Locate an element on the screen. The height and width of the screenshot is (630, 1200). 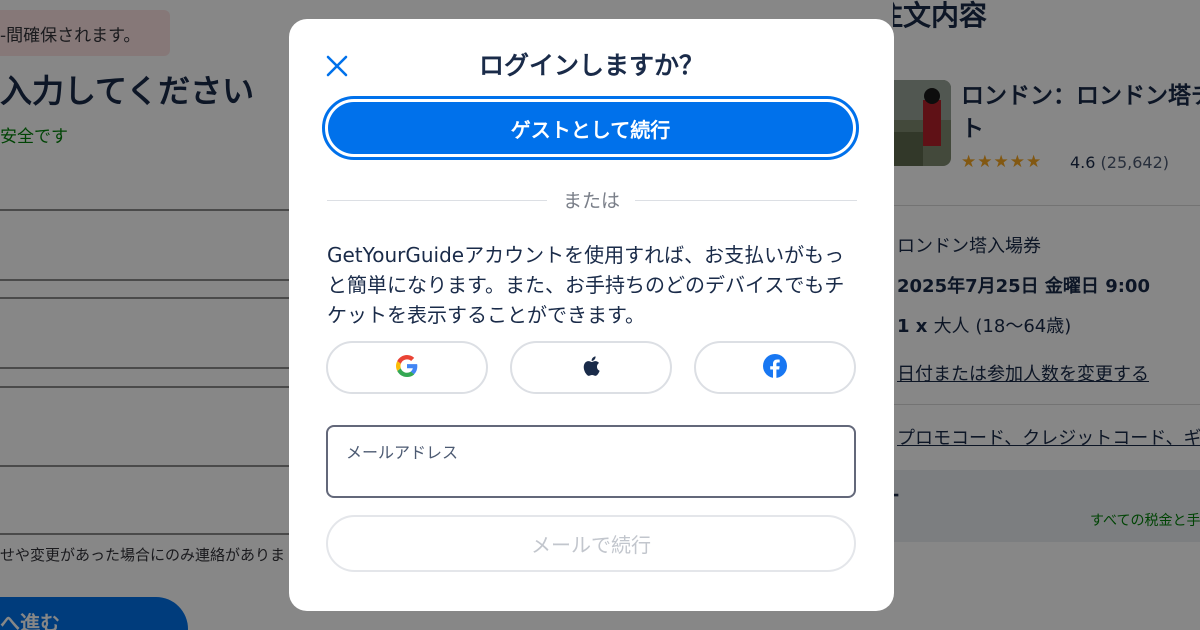
facebook-icon is located at coordinates (775, 367).